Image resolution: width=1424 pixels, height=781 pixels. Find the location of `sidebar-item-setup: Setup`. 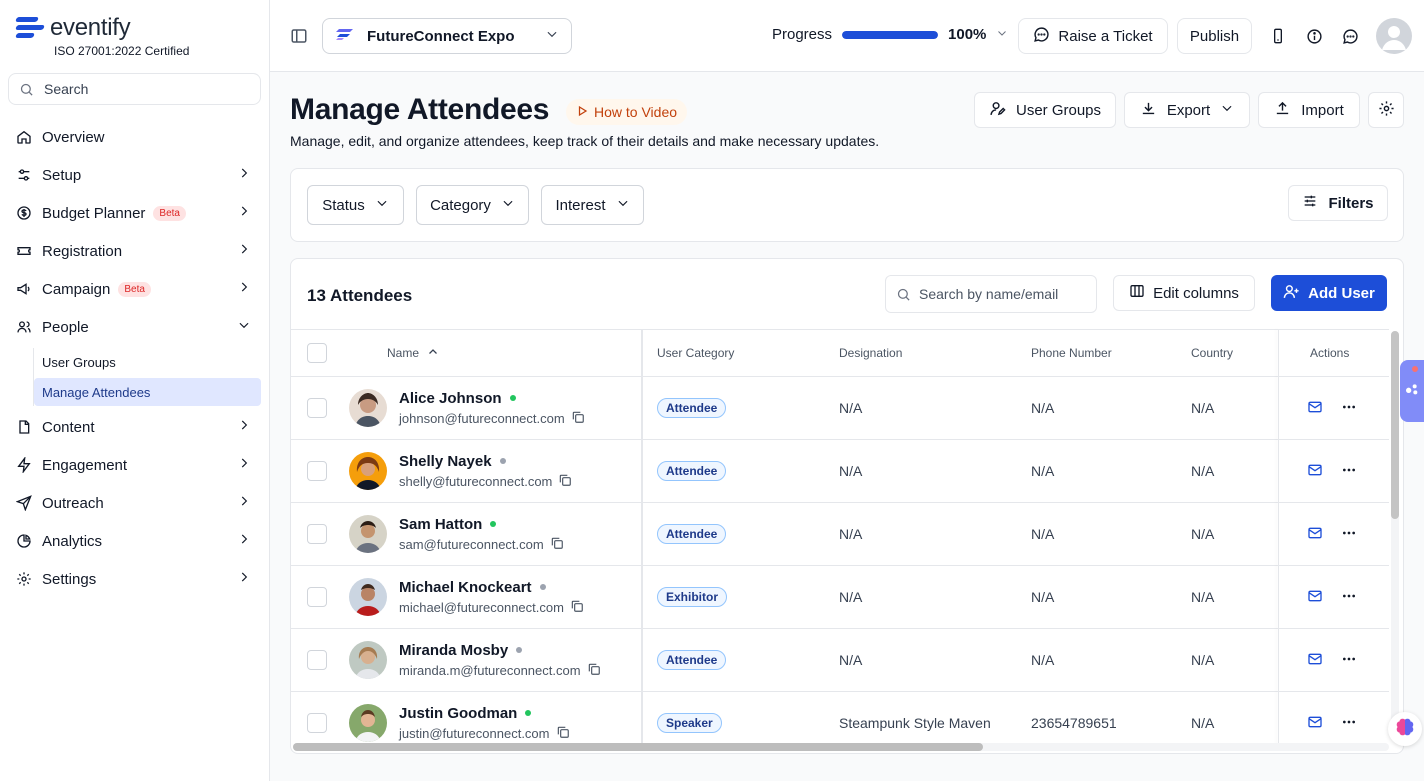

sidebar-item-setup: Setup is located at coordinates (134, 175).